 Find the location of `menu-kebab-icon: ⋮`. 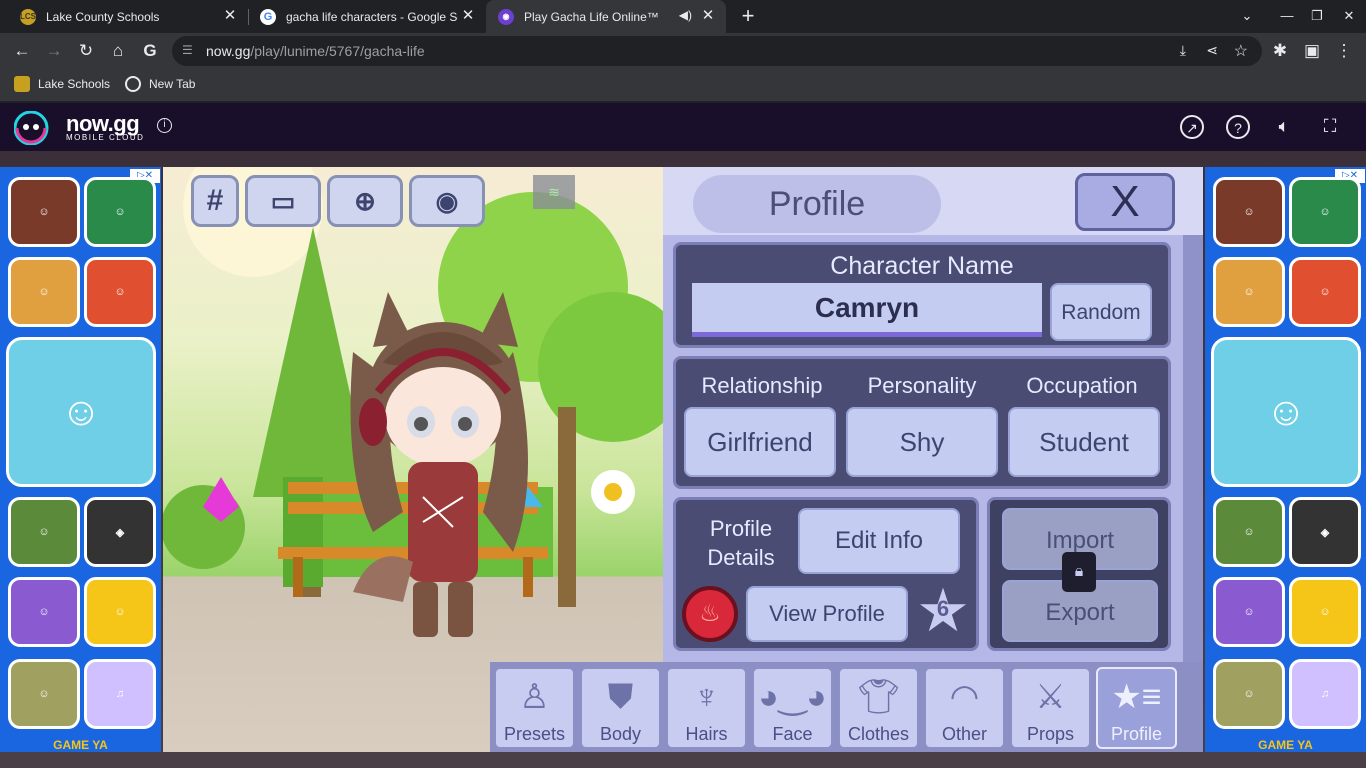

menu-kebab-icon: ⋮ is located at coordinates (1344, 51).